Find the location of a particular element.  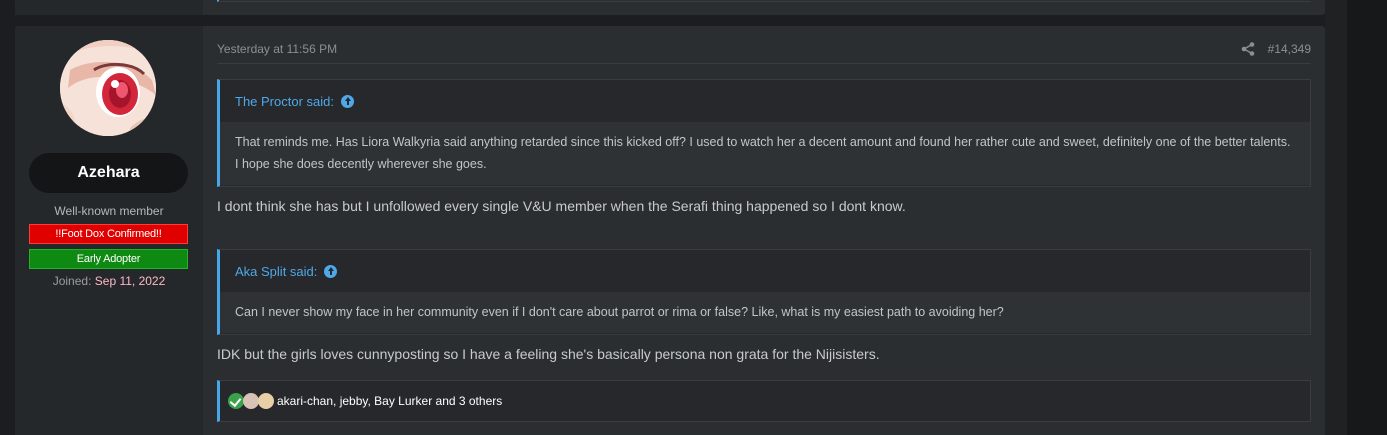

username: Azehara is located at coordinates (108, 173).